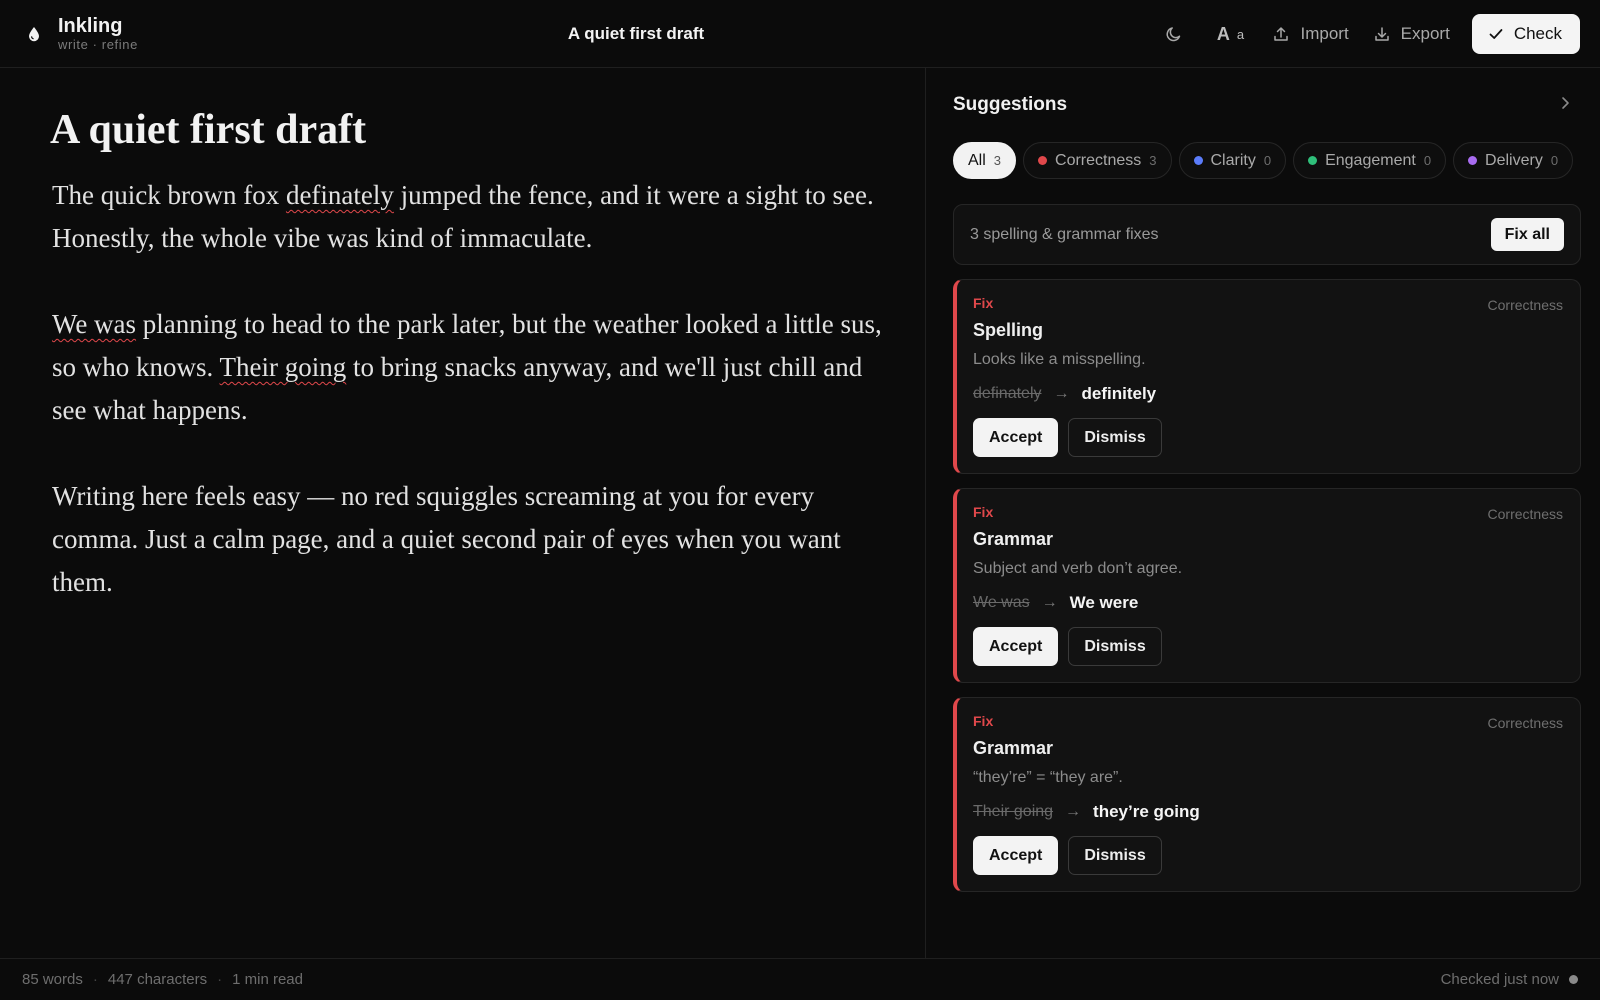 The image size is (1600, 1000). I want to click on theme-toggle-button, so click(1174, 34).